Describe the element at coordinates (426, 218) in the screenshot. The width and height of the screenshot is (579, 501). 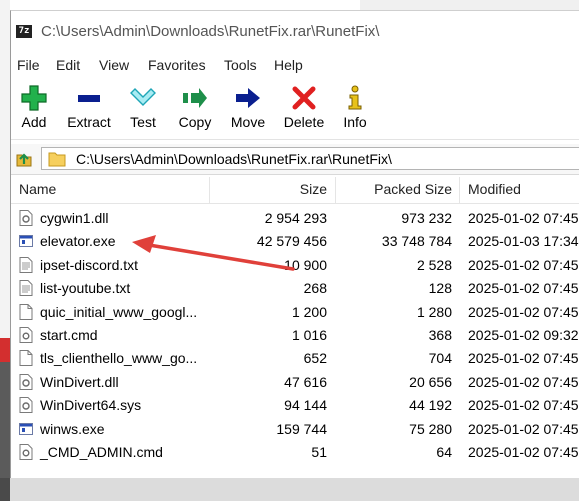
I see `file-packed-size: 973 232` at that location.